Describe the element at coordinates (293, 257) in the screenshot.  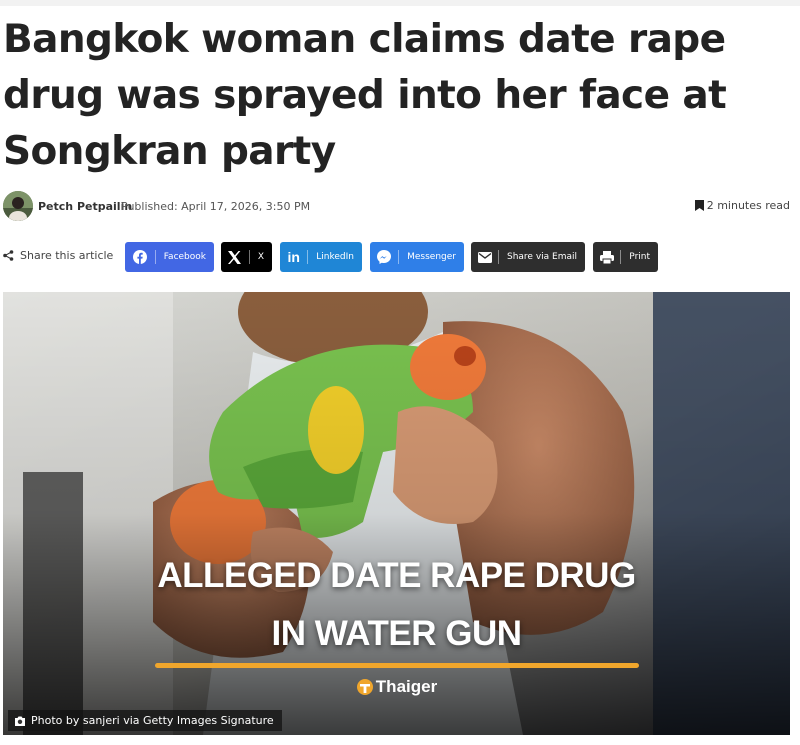
I see `linkedin-icon: in` at that location.